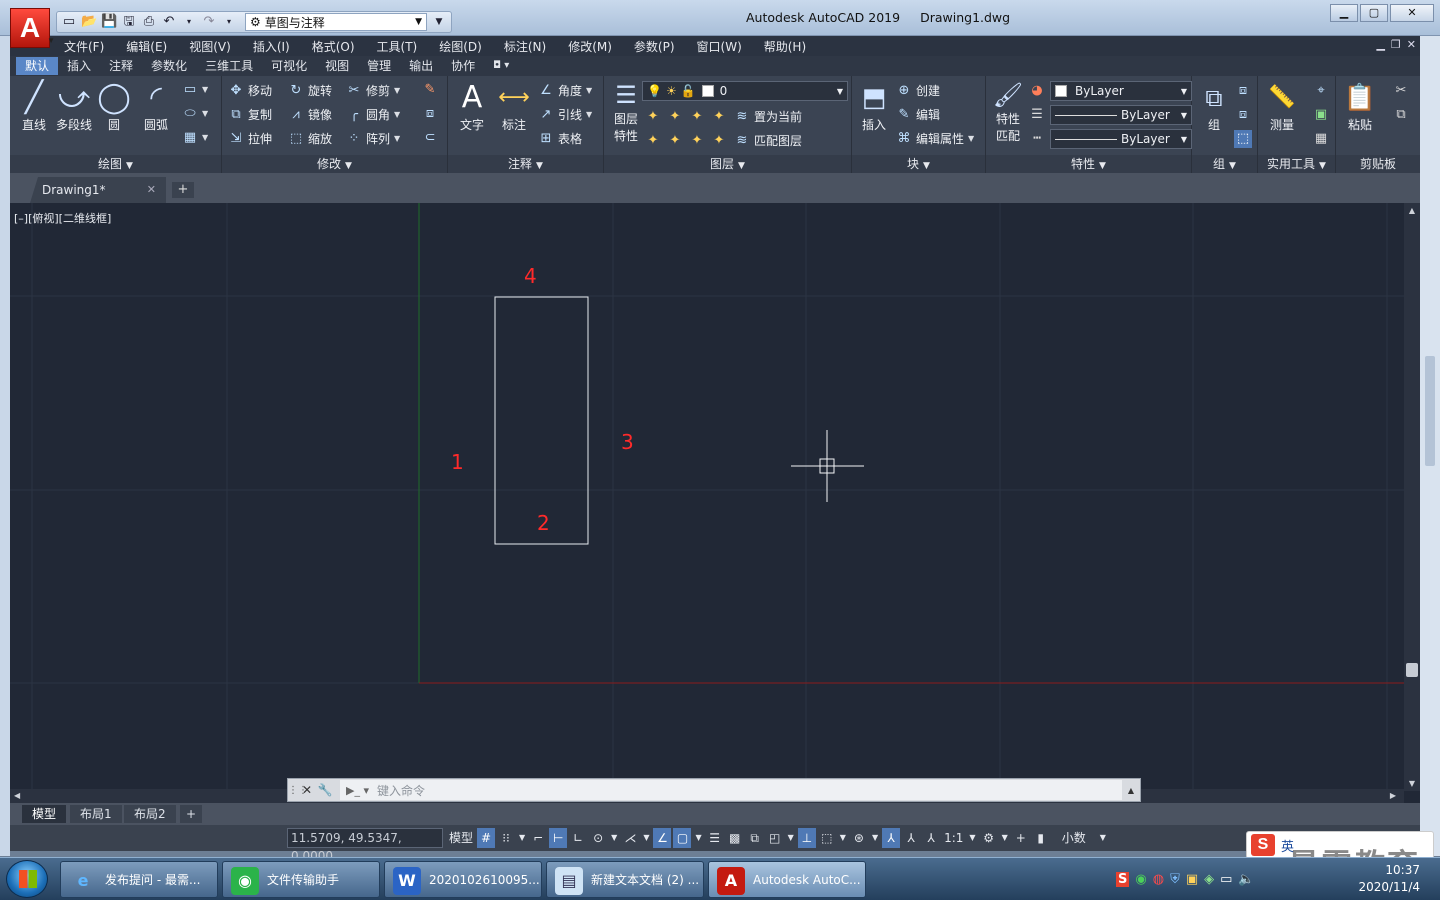  I want to click on panel-title-draw: 绘图 ▼, so click(115, 164).